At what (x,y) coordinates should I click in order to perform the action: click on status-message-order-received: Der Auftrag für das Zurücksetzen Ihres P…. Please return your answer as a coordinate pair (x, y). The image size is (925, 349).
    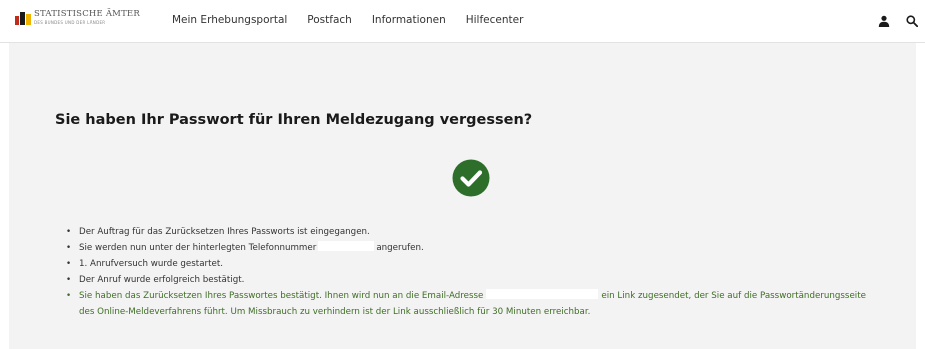
    Looking at the image, I should click on (472, 232).